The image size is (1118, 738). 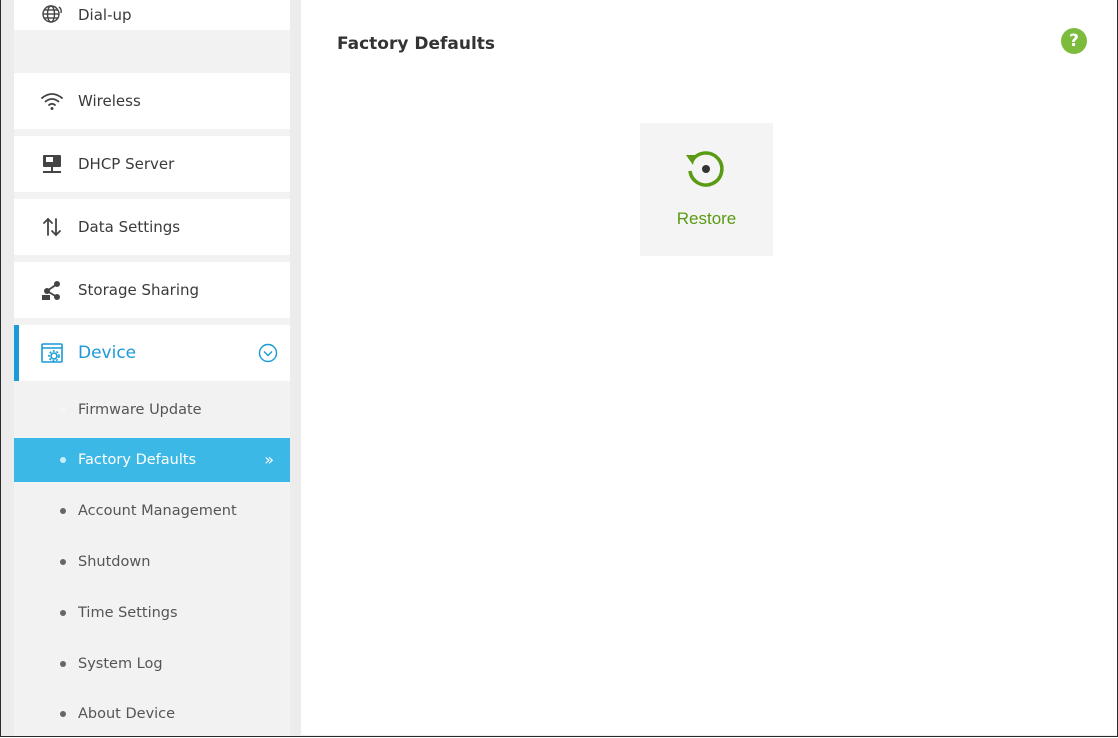 What do you see at coordinates (128, 613) in the screenshot?
I see `sidebar-subitem-label: Time Settings` at bounding box center [128, 613].